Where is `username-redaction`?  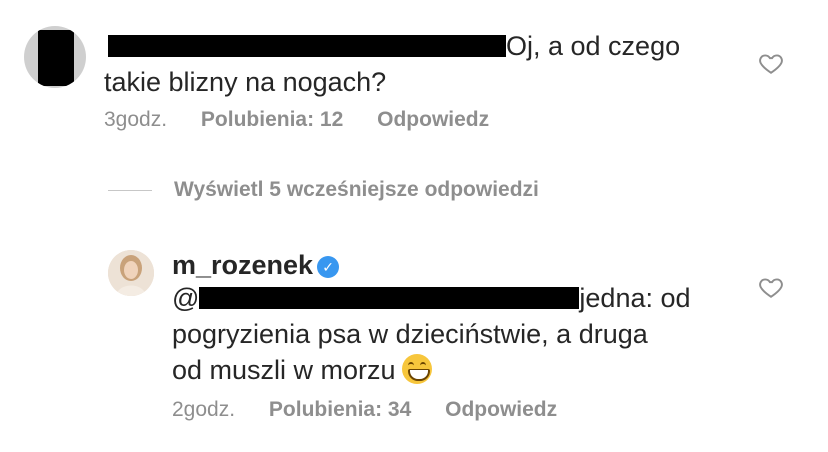 username-redaction is located at coordinates (307, 46).